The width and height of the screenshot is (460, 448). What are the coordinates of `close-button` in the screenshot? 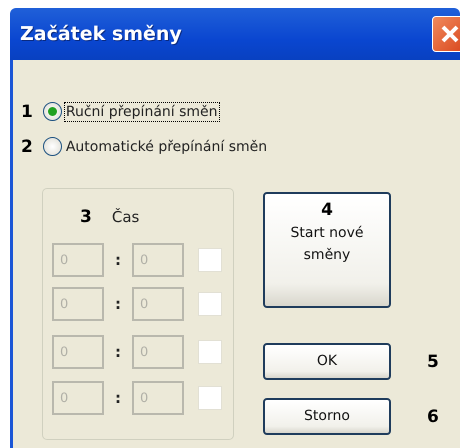 It's located at (446, 34).